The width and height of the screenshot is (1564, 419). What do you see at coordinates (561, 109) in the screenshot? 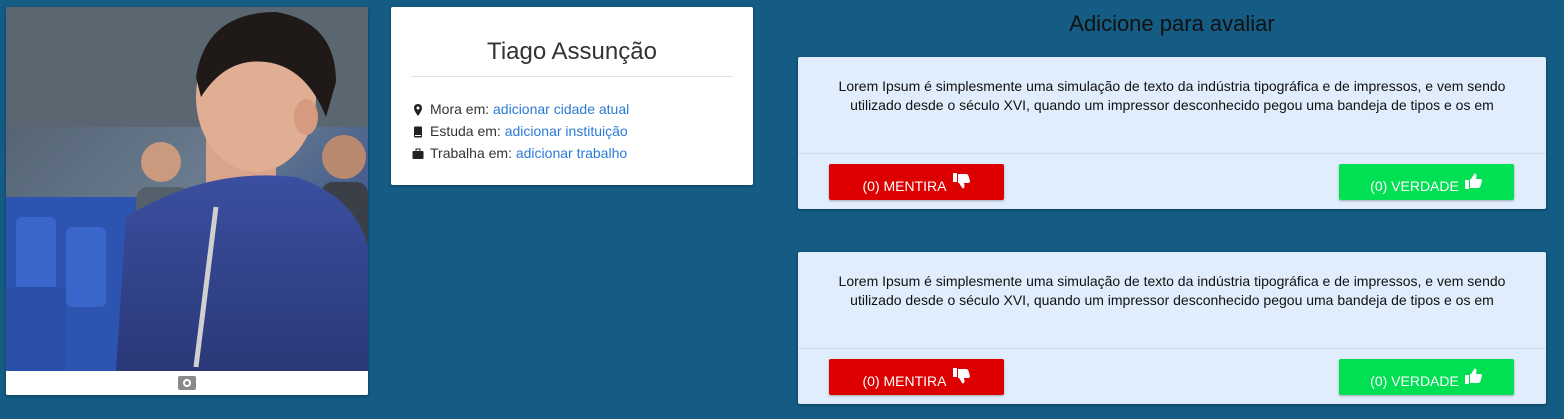
I see `add-city-link: adicionar cidade atual` at bounding box center [561, 109].